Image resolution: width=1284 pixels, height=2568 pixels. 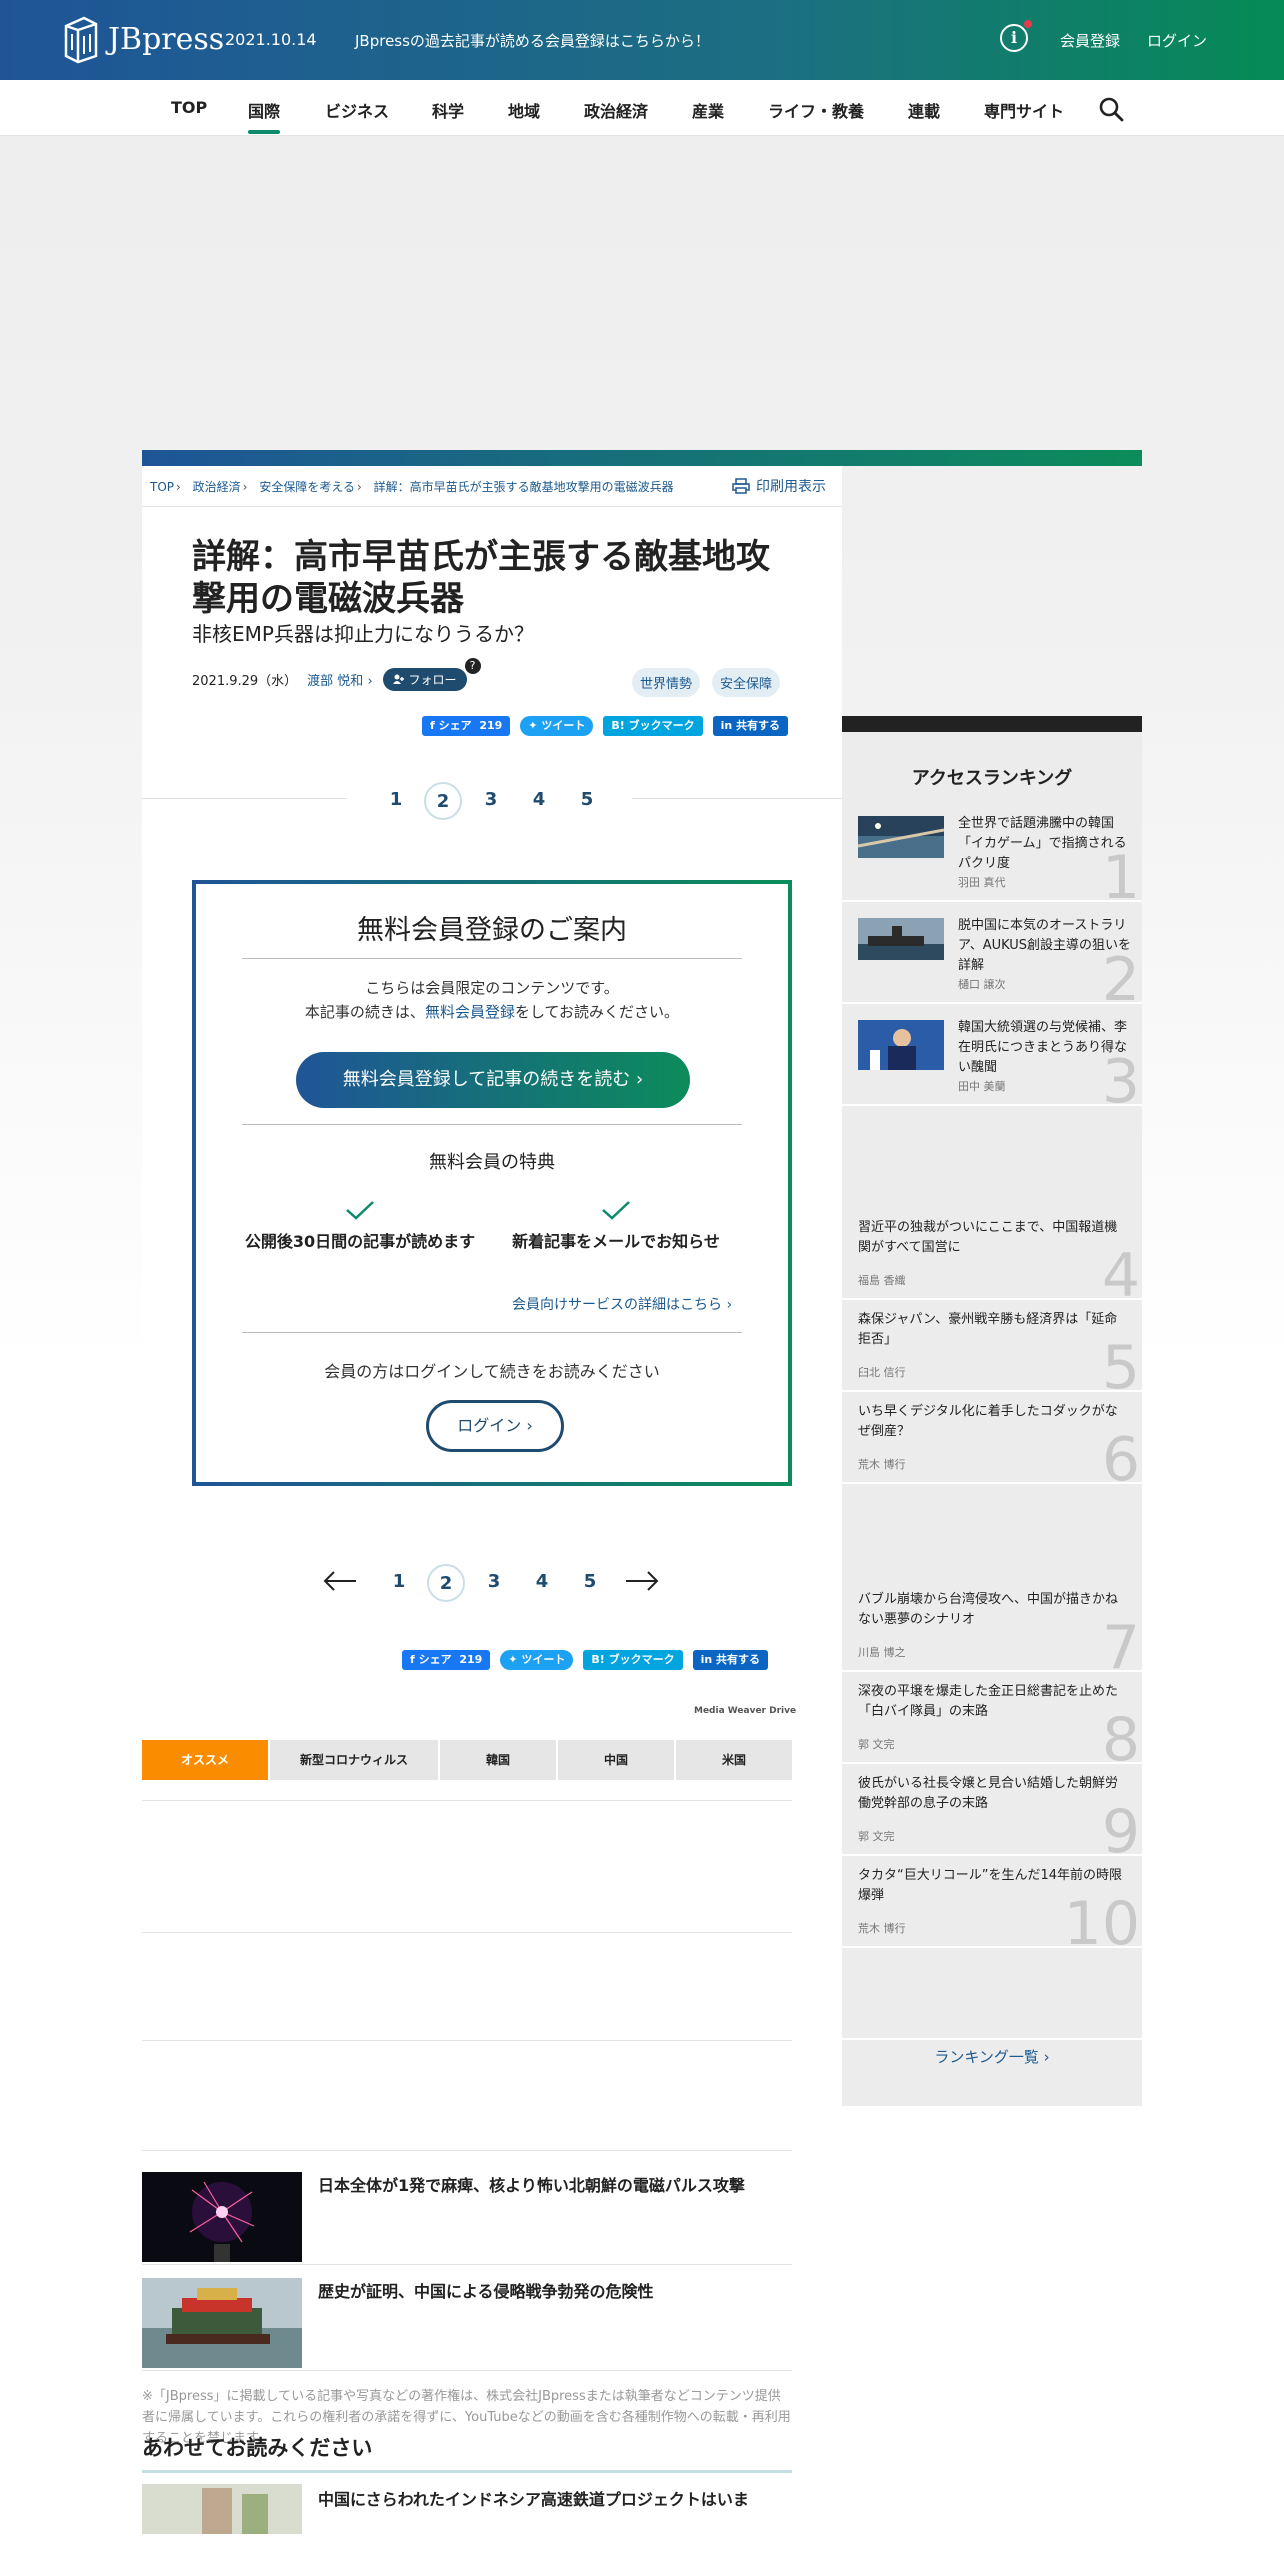 What do you see at coordinates (360, 1210) in the screenshot?
I see `check-icon` at bounding box center [360, 1210].